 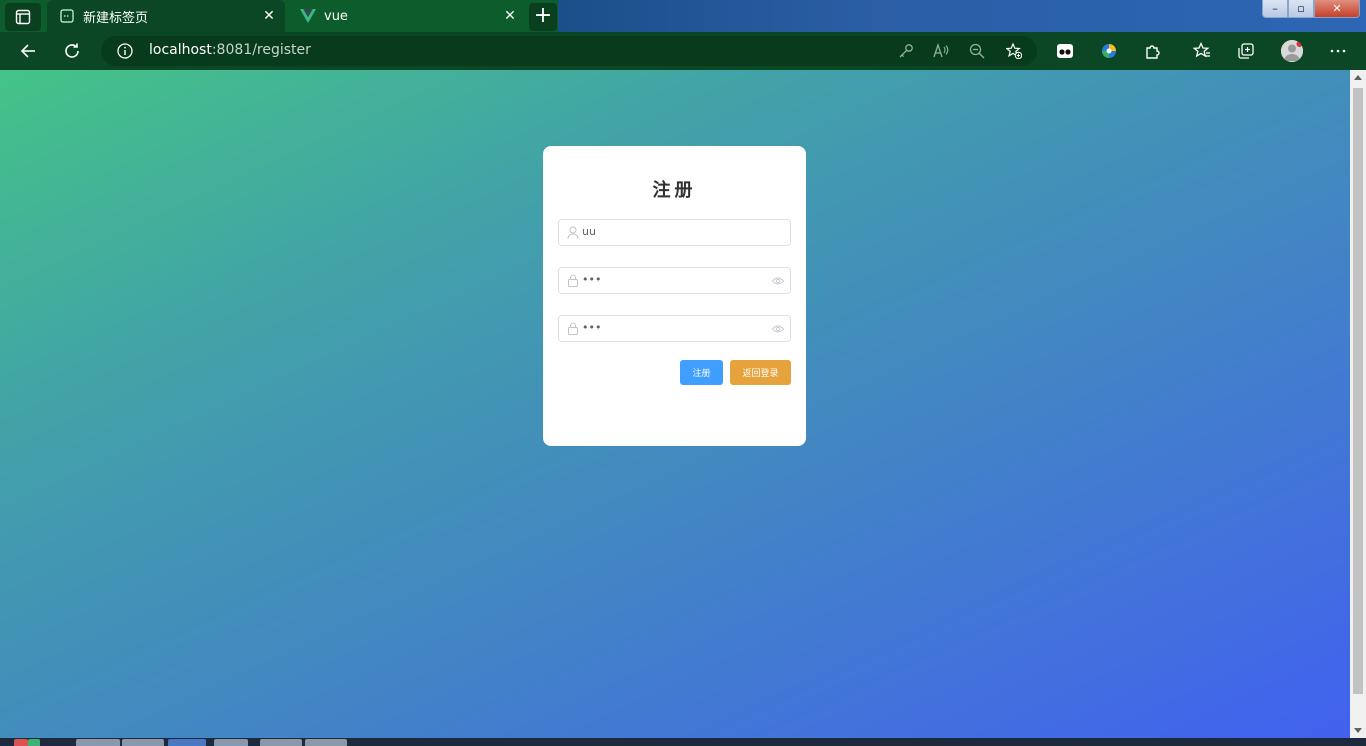 I want to click on new-tab-button: +, so click(x=543, y=17).